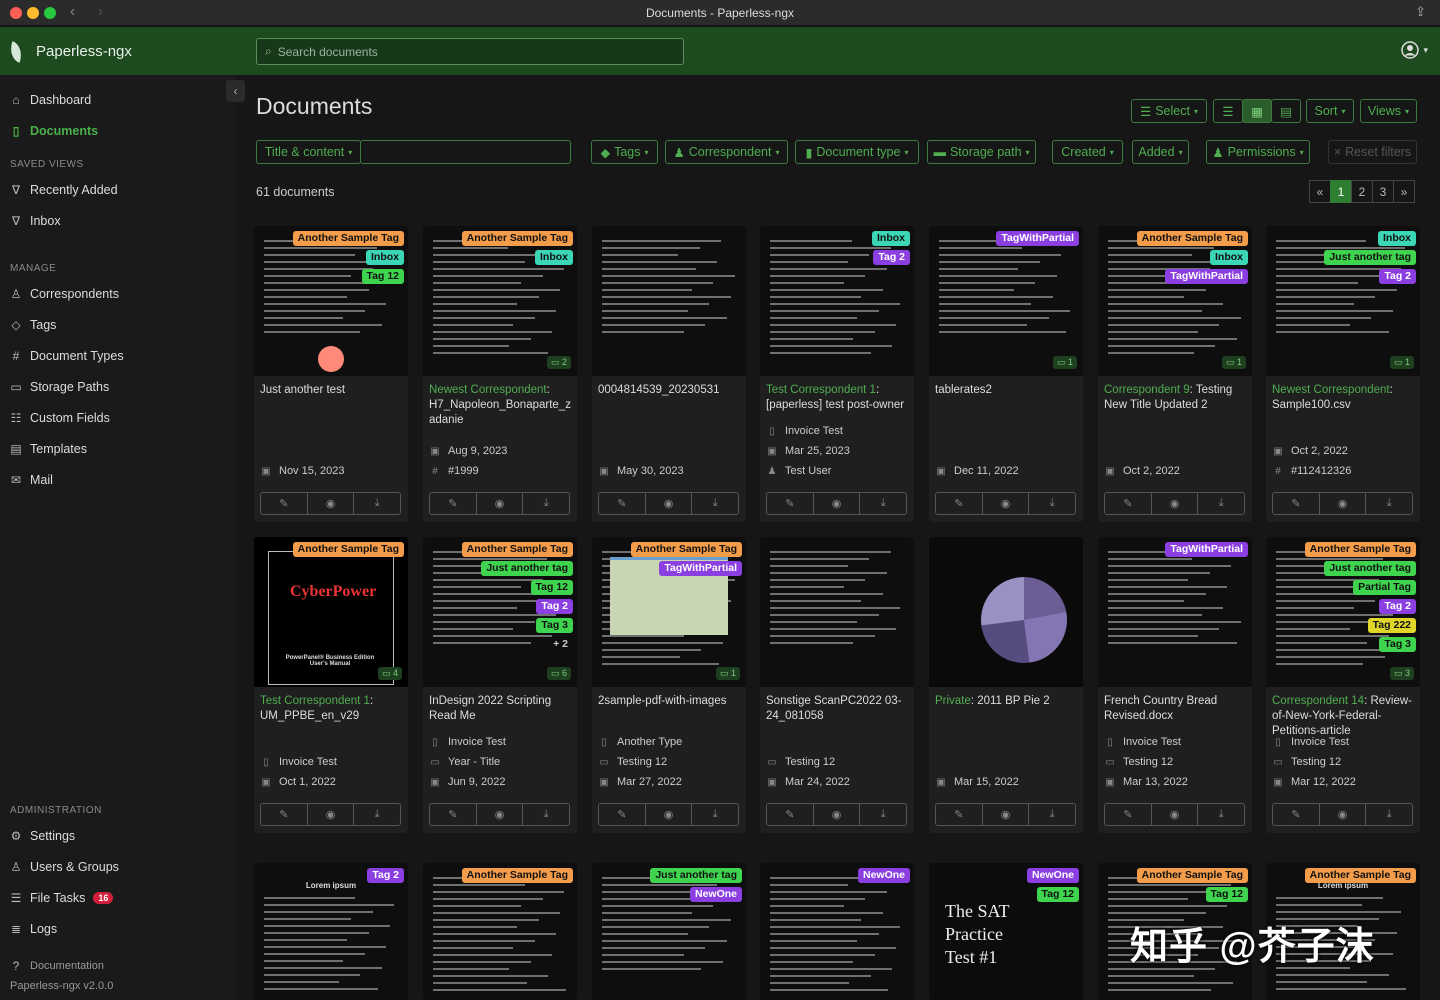 This screenshot has width=1440, height=1000. I want to click on document-title: Test Correspondent 1: UM_PPBE_en_v29, so click(331, 709).